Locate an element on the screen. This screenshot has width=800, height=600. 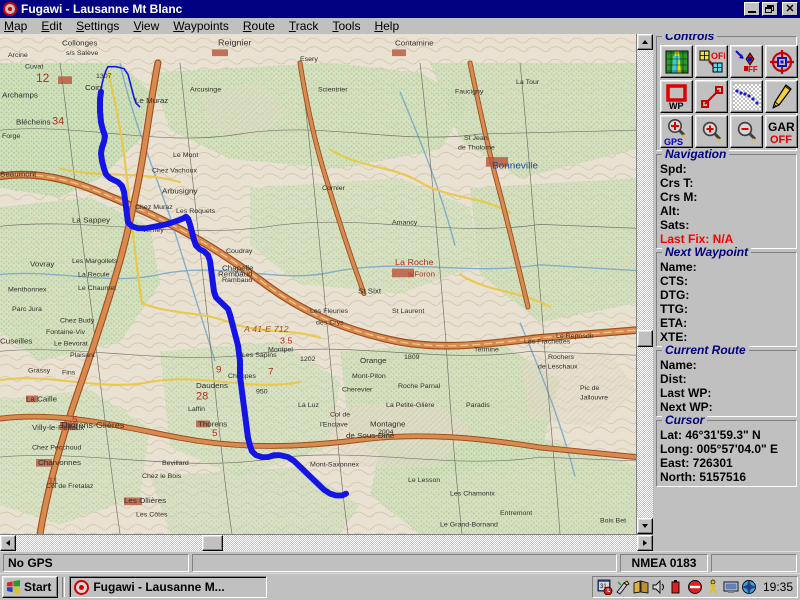
map-label: Reignier is located at coordinates (235, 43).